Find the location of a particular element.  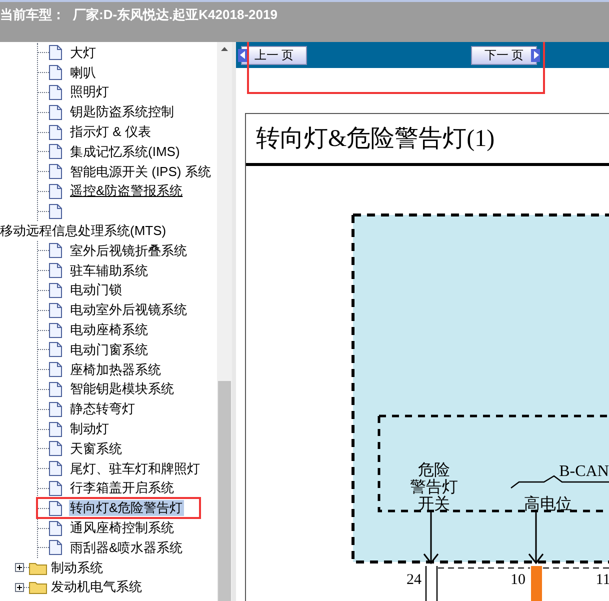

scrollbar is located at coordinates (224, 321).